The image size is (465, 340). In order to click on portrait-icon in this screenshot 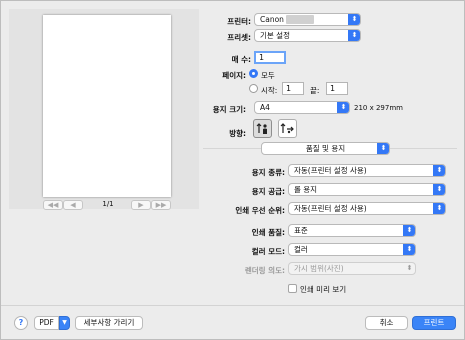, I will do `click(261, 128)`.